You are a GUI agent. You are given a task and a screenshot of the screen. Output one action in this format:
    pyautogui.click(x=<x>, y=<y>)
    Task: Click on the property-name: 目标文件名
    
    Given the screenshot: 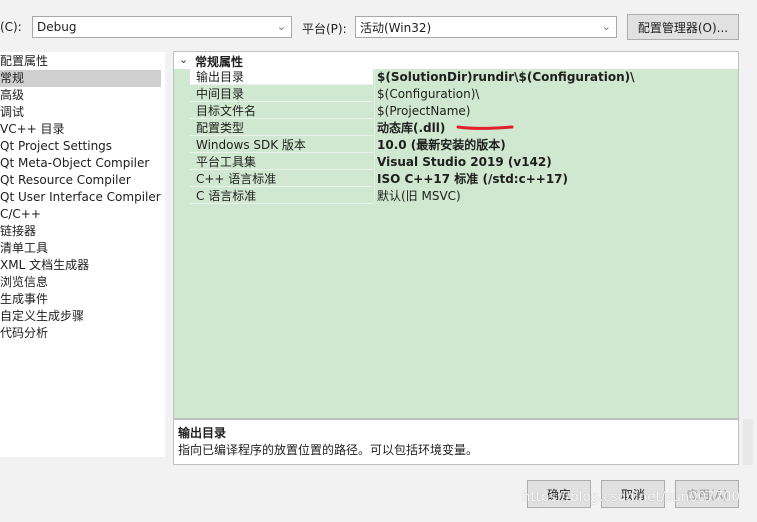 What is the action you would take?
    pyautogui.click(x=281, y=111)
    